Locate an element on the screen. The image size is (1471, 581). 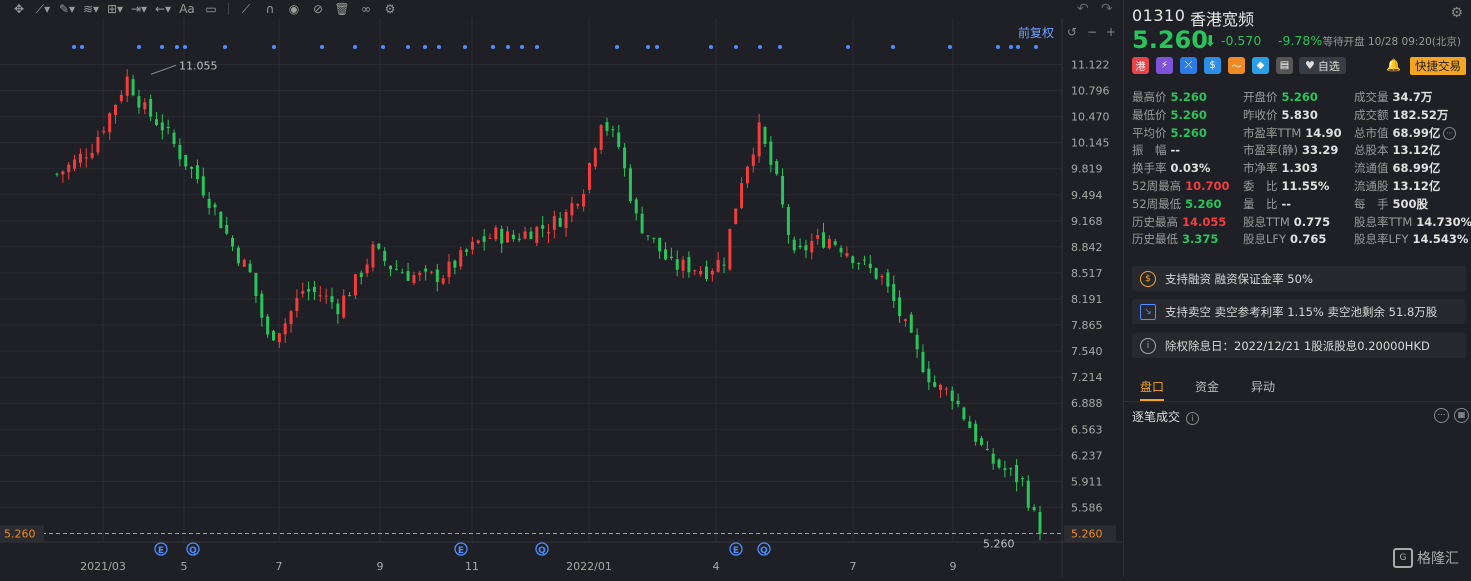
measure-tool-icon: ⇥▾ is located at coordinates (139, 9).